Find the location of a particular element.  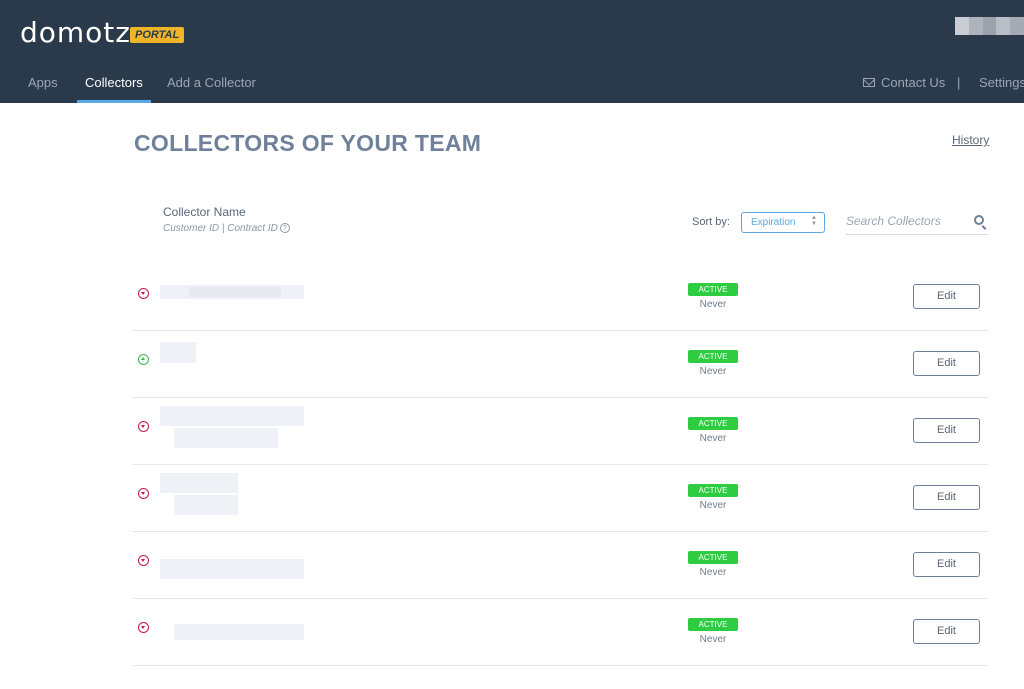

sort-arrows-icon: ▲ ▼ is located at coordinates (814, 221).